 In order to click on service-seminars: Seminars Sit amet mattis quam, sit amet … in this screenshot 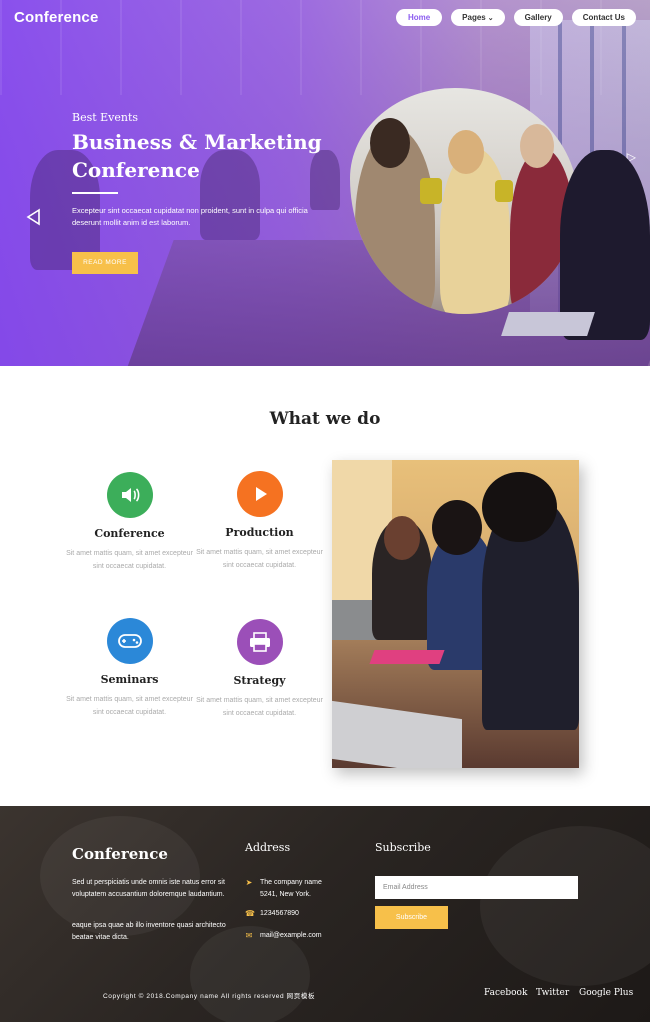, I will do `click(129, 668)`.